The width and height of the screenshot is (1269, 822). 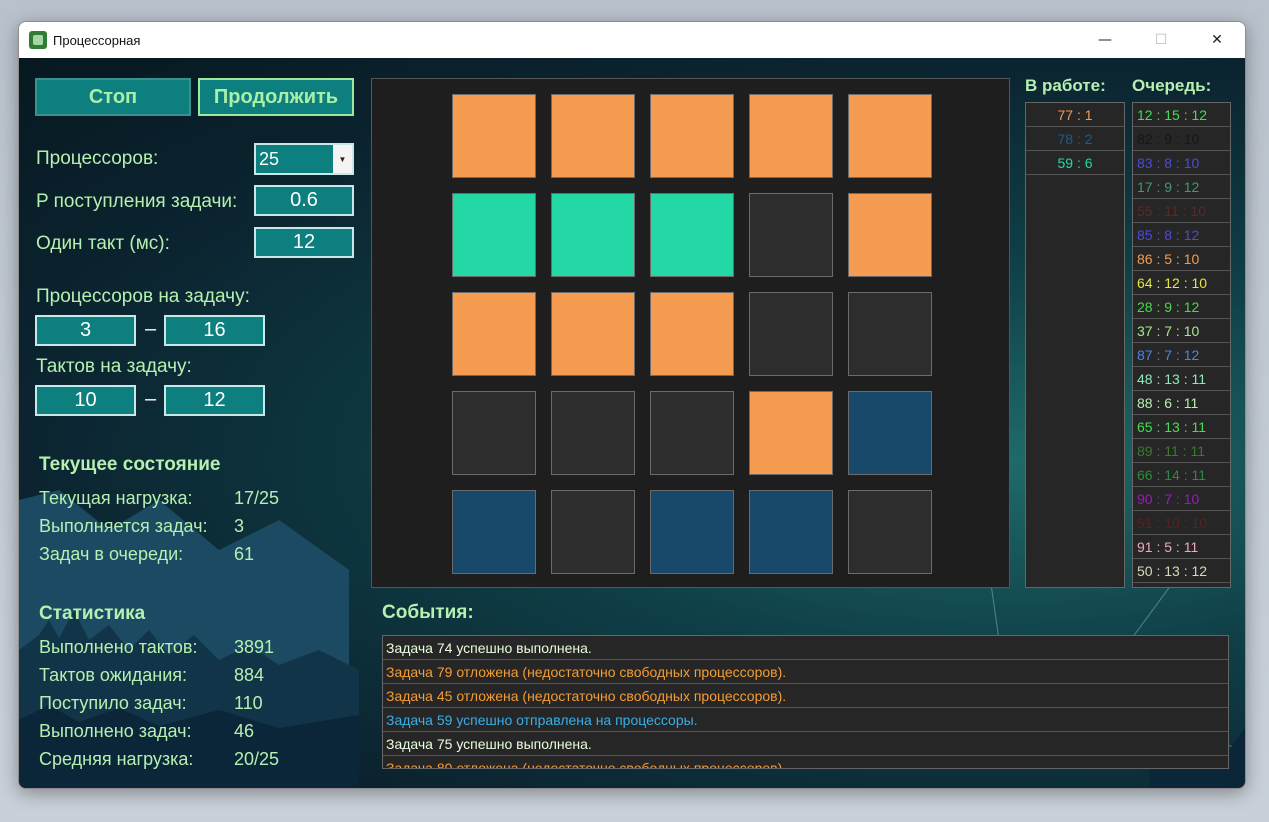 What do you see at coordinates (1181, 427) in the screenshot?
I see `queue-list-item: 65 : 13 : 11` at bounding box center [1181, 427].